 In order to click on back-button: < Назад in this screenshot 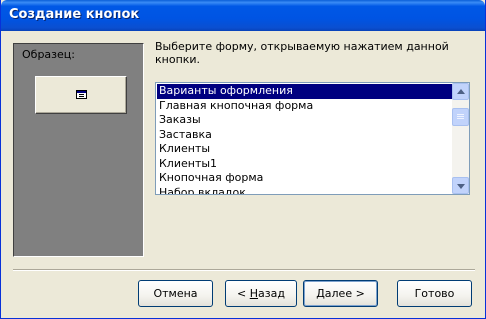, I will do `click(261, 293)`.